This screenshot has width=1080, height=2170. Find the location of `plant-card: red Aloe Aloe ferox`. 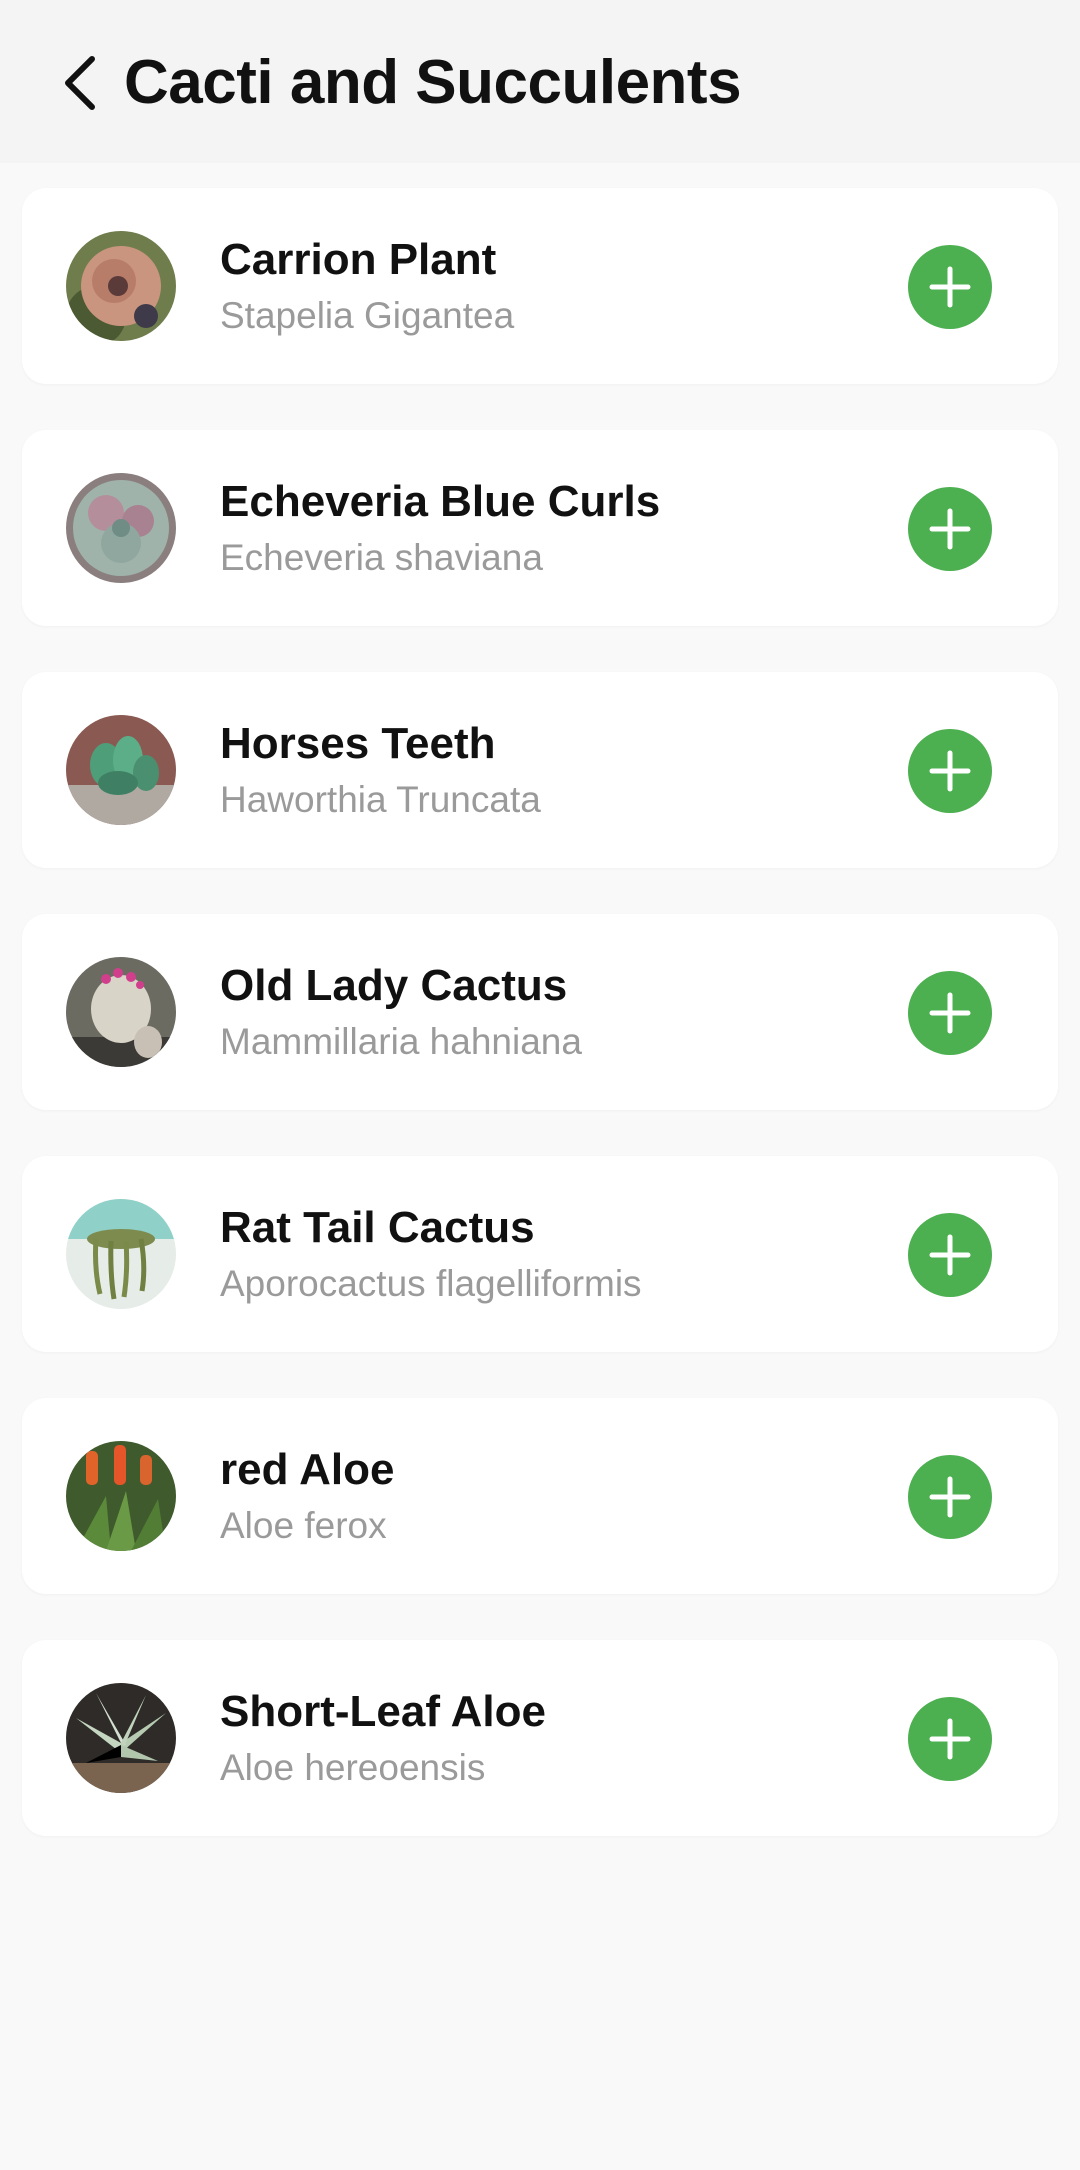

plant-card: red Aloe Aloe ferox is located at coordinates (540, 1496).